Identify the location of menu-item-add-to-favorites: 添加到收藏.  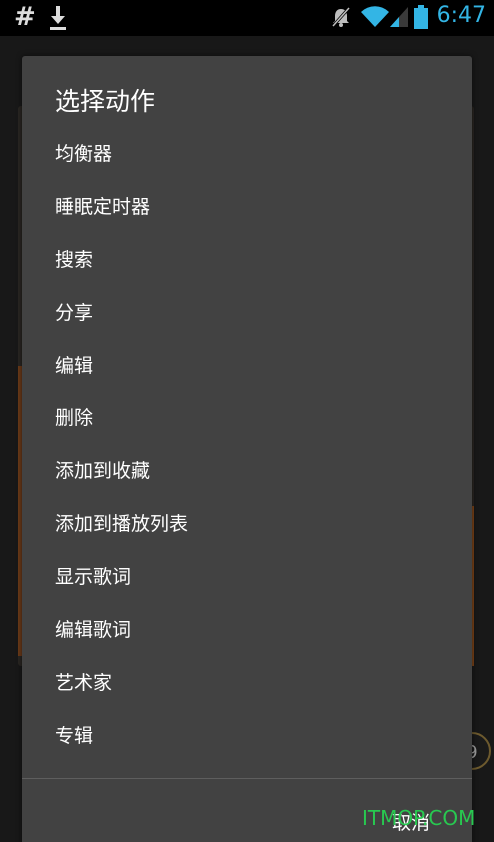
(247, 471).